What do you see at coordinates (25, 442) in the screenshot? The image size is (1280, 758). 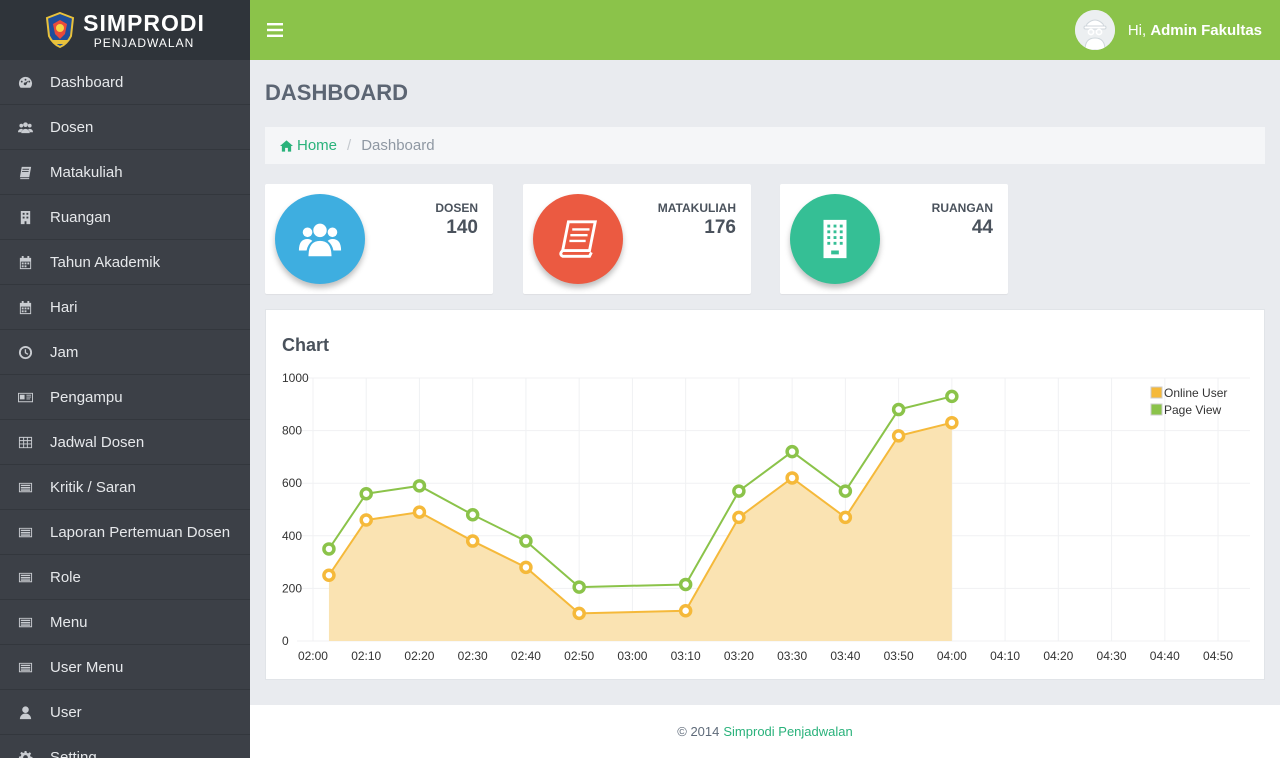 I see `table-icon` at bounding box center [25, 442].